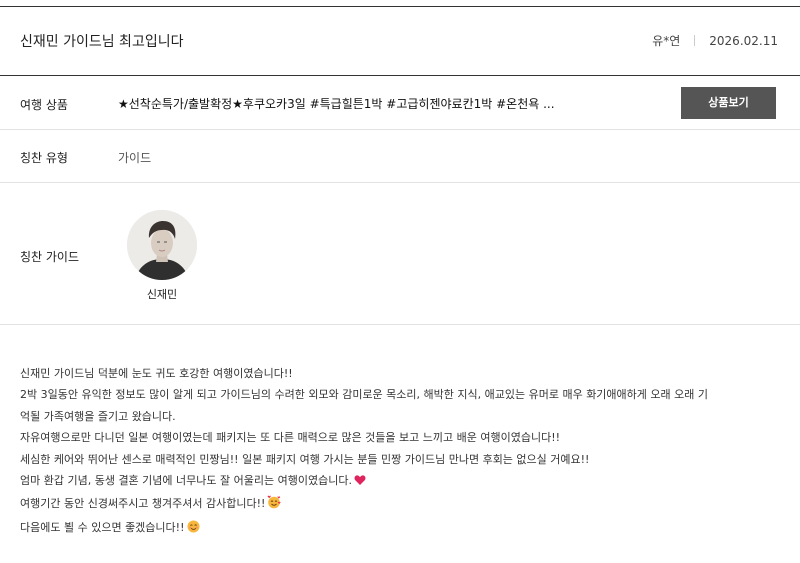 The image size is (800, 563). I want to click on review-title: 신재민 가이드님 최고입니다, so click(102, 42).